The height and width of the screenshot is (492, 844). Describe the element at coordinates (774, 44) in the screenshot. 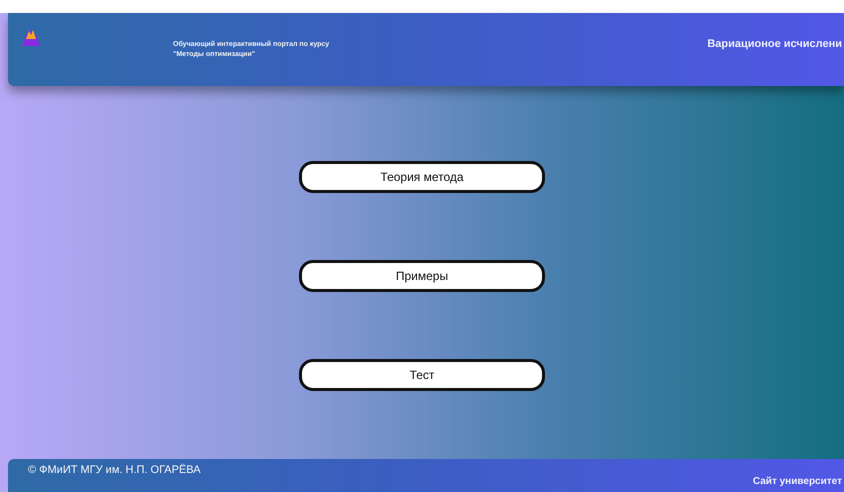

I see `section-title: Вариационое исчислени` at that location.